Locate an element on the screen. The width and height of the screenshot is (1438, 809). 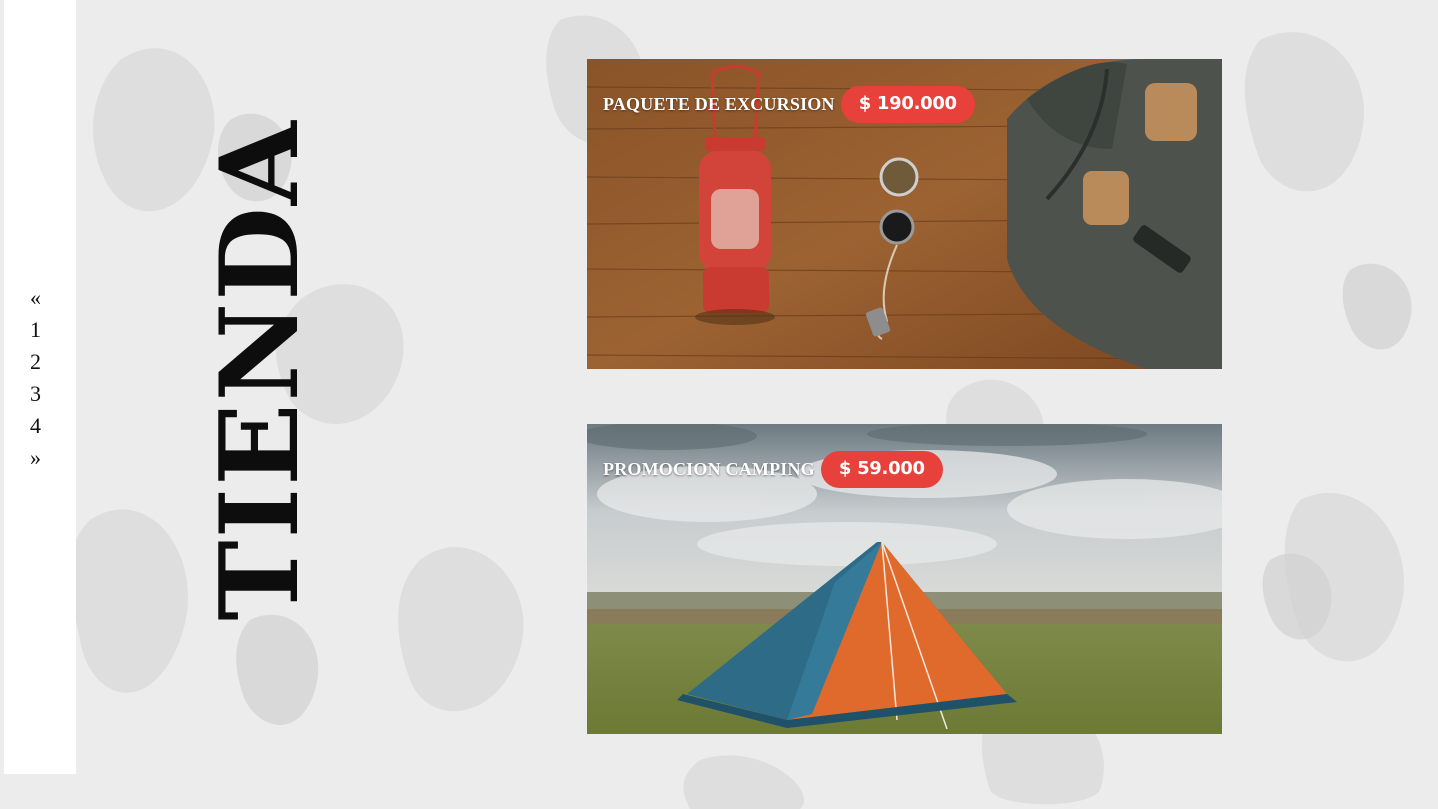
product-name: PAQUETE DE EXCURSION is located at coordinates (719, 104).